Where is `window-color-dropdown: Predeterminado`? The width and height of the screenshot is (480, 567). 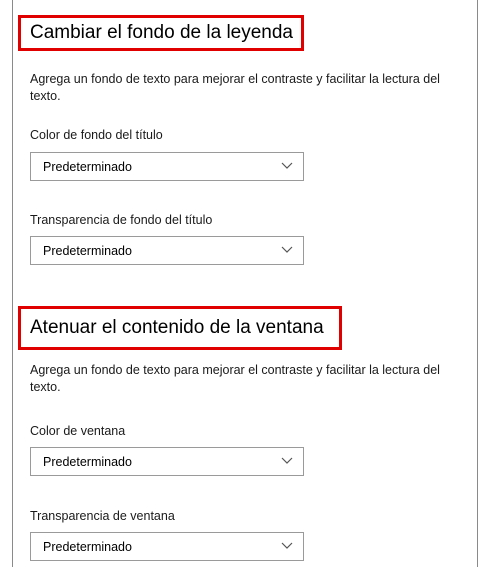 window-color-dropdown: Predeterminado is located at coordinates (167, 461).